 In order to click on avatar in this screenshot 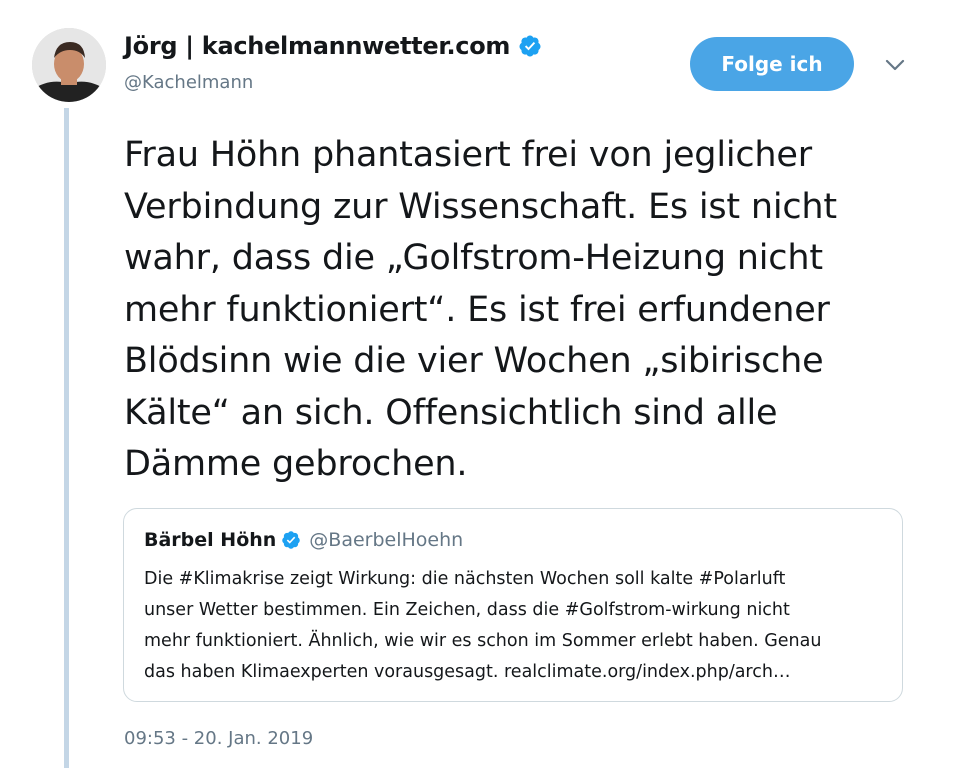, I will do `click(69, 65)`.